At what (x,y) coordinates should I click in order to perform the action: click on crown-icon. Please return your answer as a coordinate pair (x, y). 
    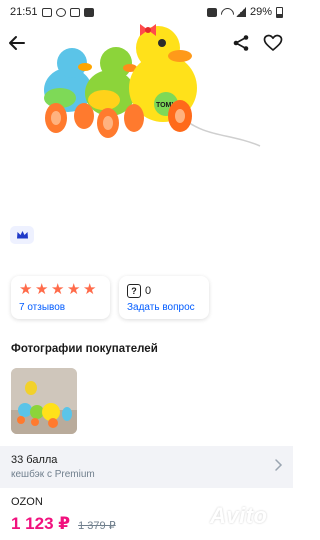
    Looking at the image, I should click on (22, 235).